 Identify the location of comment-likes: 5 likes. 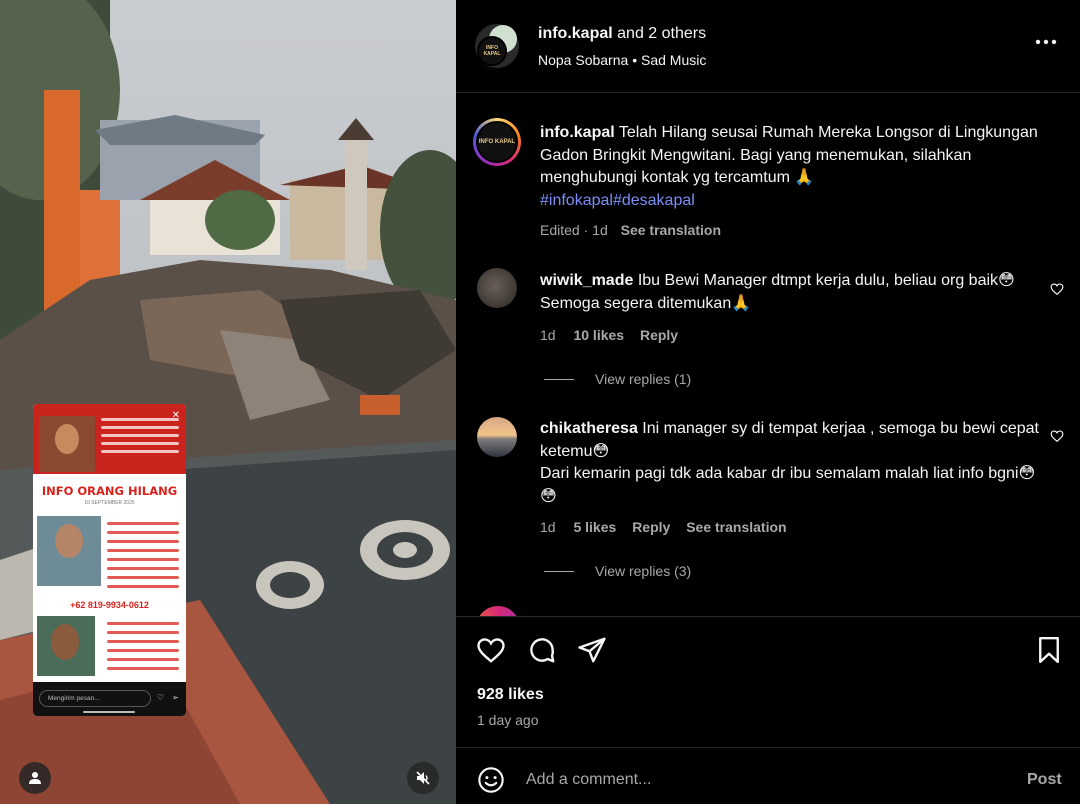
(594, 527).